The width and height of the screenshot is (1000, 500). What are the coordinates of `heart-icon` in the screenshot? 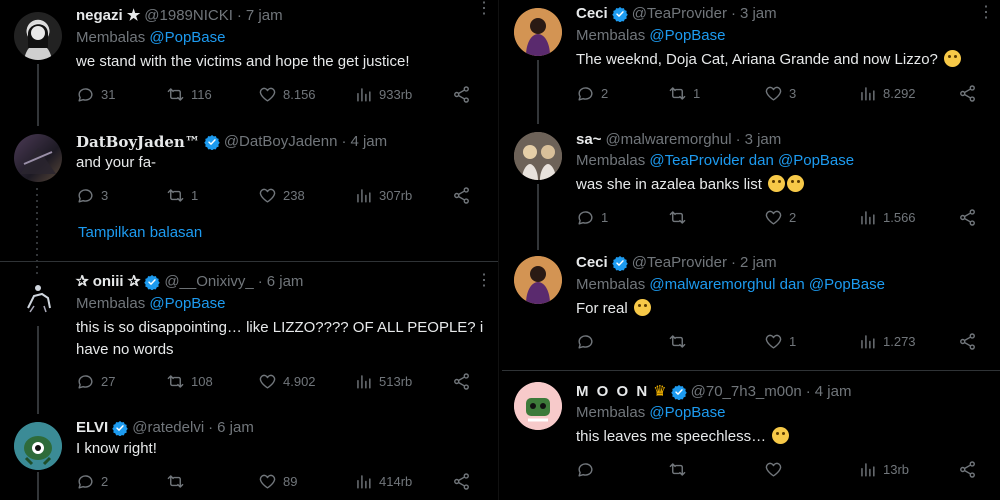 It's located at (773, 93).